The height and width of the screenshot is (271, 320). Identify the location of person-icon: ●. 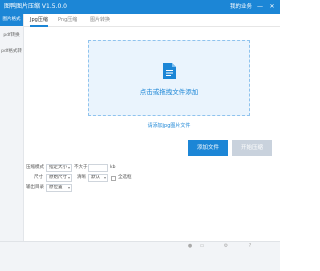
(190, 246).